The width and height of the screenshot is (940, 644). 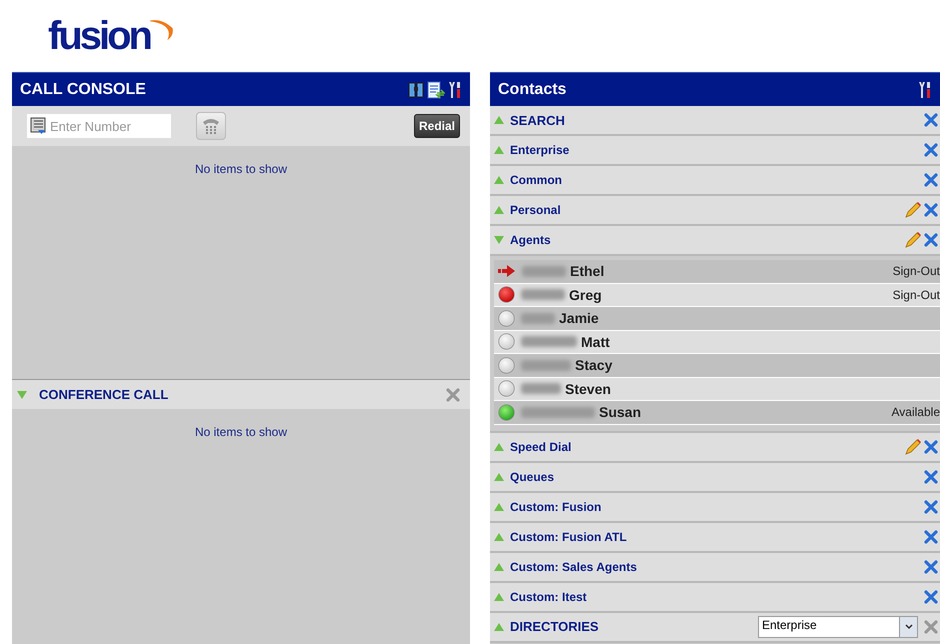 What do you see at coordinates (537, 120) in the screenshot?
I see `section-title: SEARCH` at bounding box center [537, 120].